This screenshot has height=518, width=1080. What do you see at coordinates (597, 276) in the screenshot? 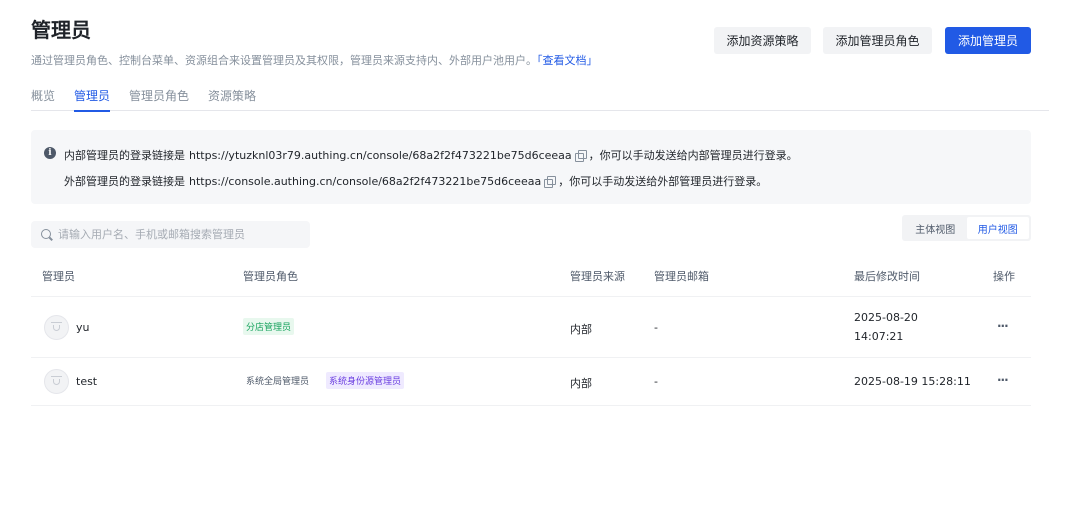
I see `column-header-source: 管理员来源` at bounding box center [597, 276].